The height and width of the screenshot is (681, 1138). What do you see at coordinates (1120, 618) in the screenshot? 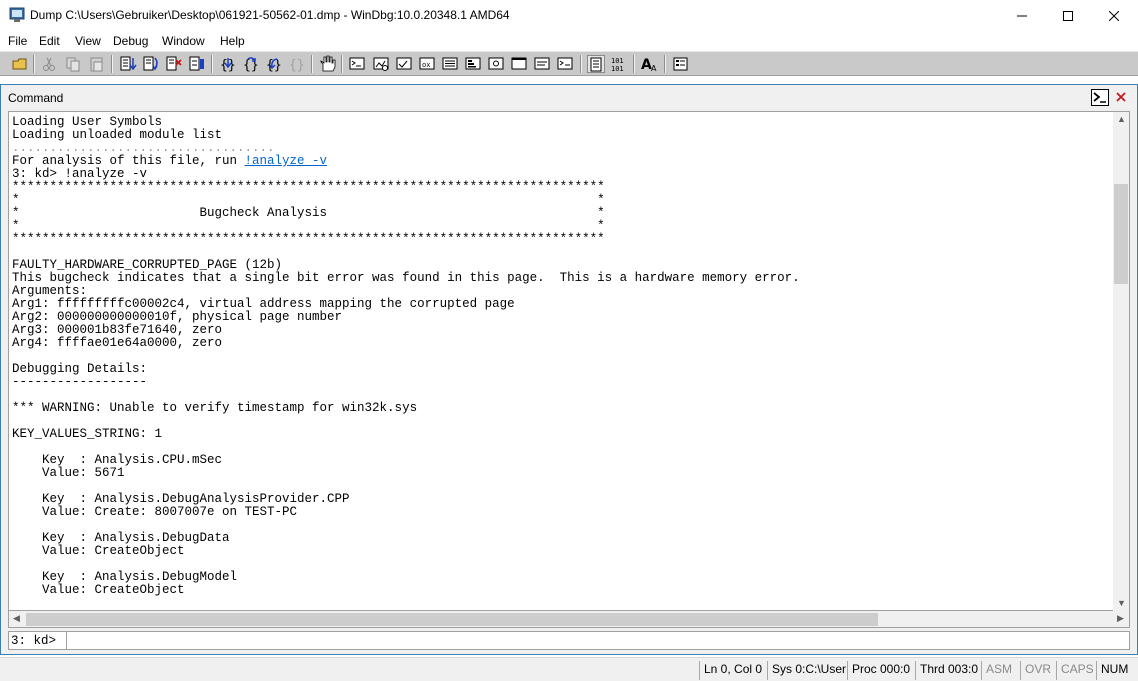
I see `scroll-right-icon: ▶` at bounding box center [1120, 618].